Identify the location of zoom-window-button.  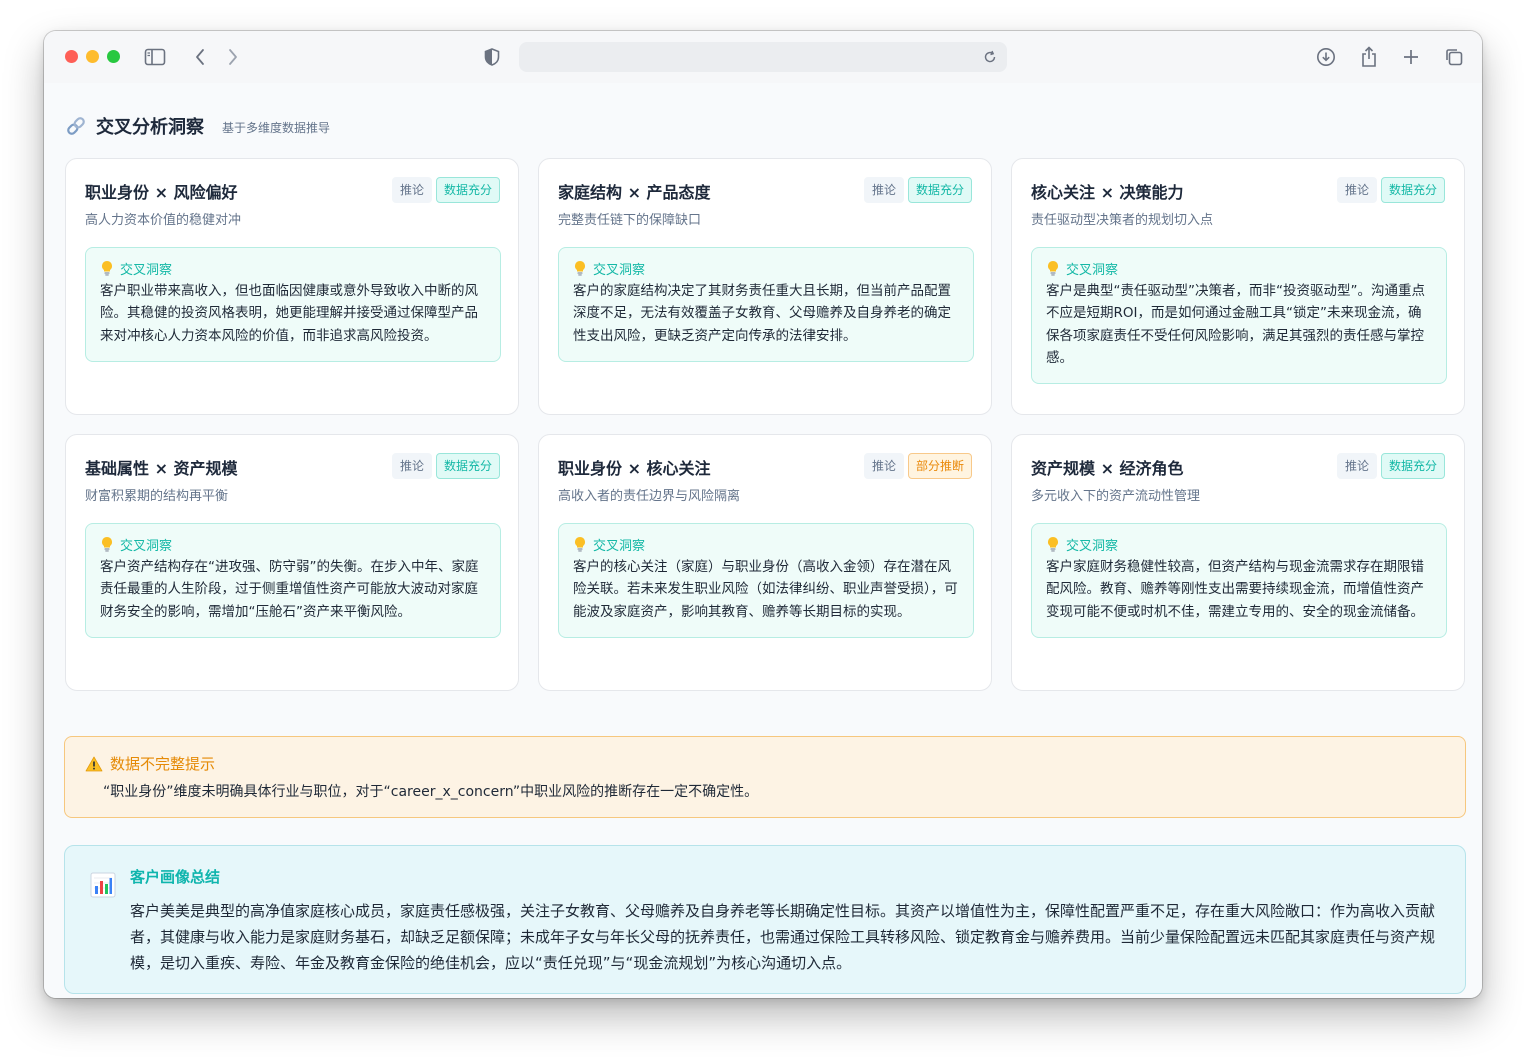
(113, 56).